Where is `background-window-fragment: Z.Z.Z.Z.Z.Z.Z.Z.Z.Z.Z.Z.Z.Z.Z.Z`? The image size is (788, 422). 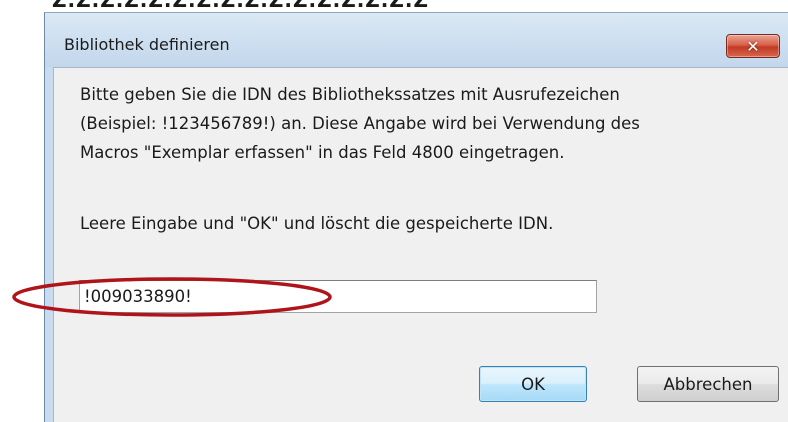 background-window-fragment: Z.Z.Z.Z.Z.Z.Z.Z.Z.Z.Z.Z.Z.Z.Z.Z is located at coordinates (416, 6).